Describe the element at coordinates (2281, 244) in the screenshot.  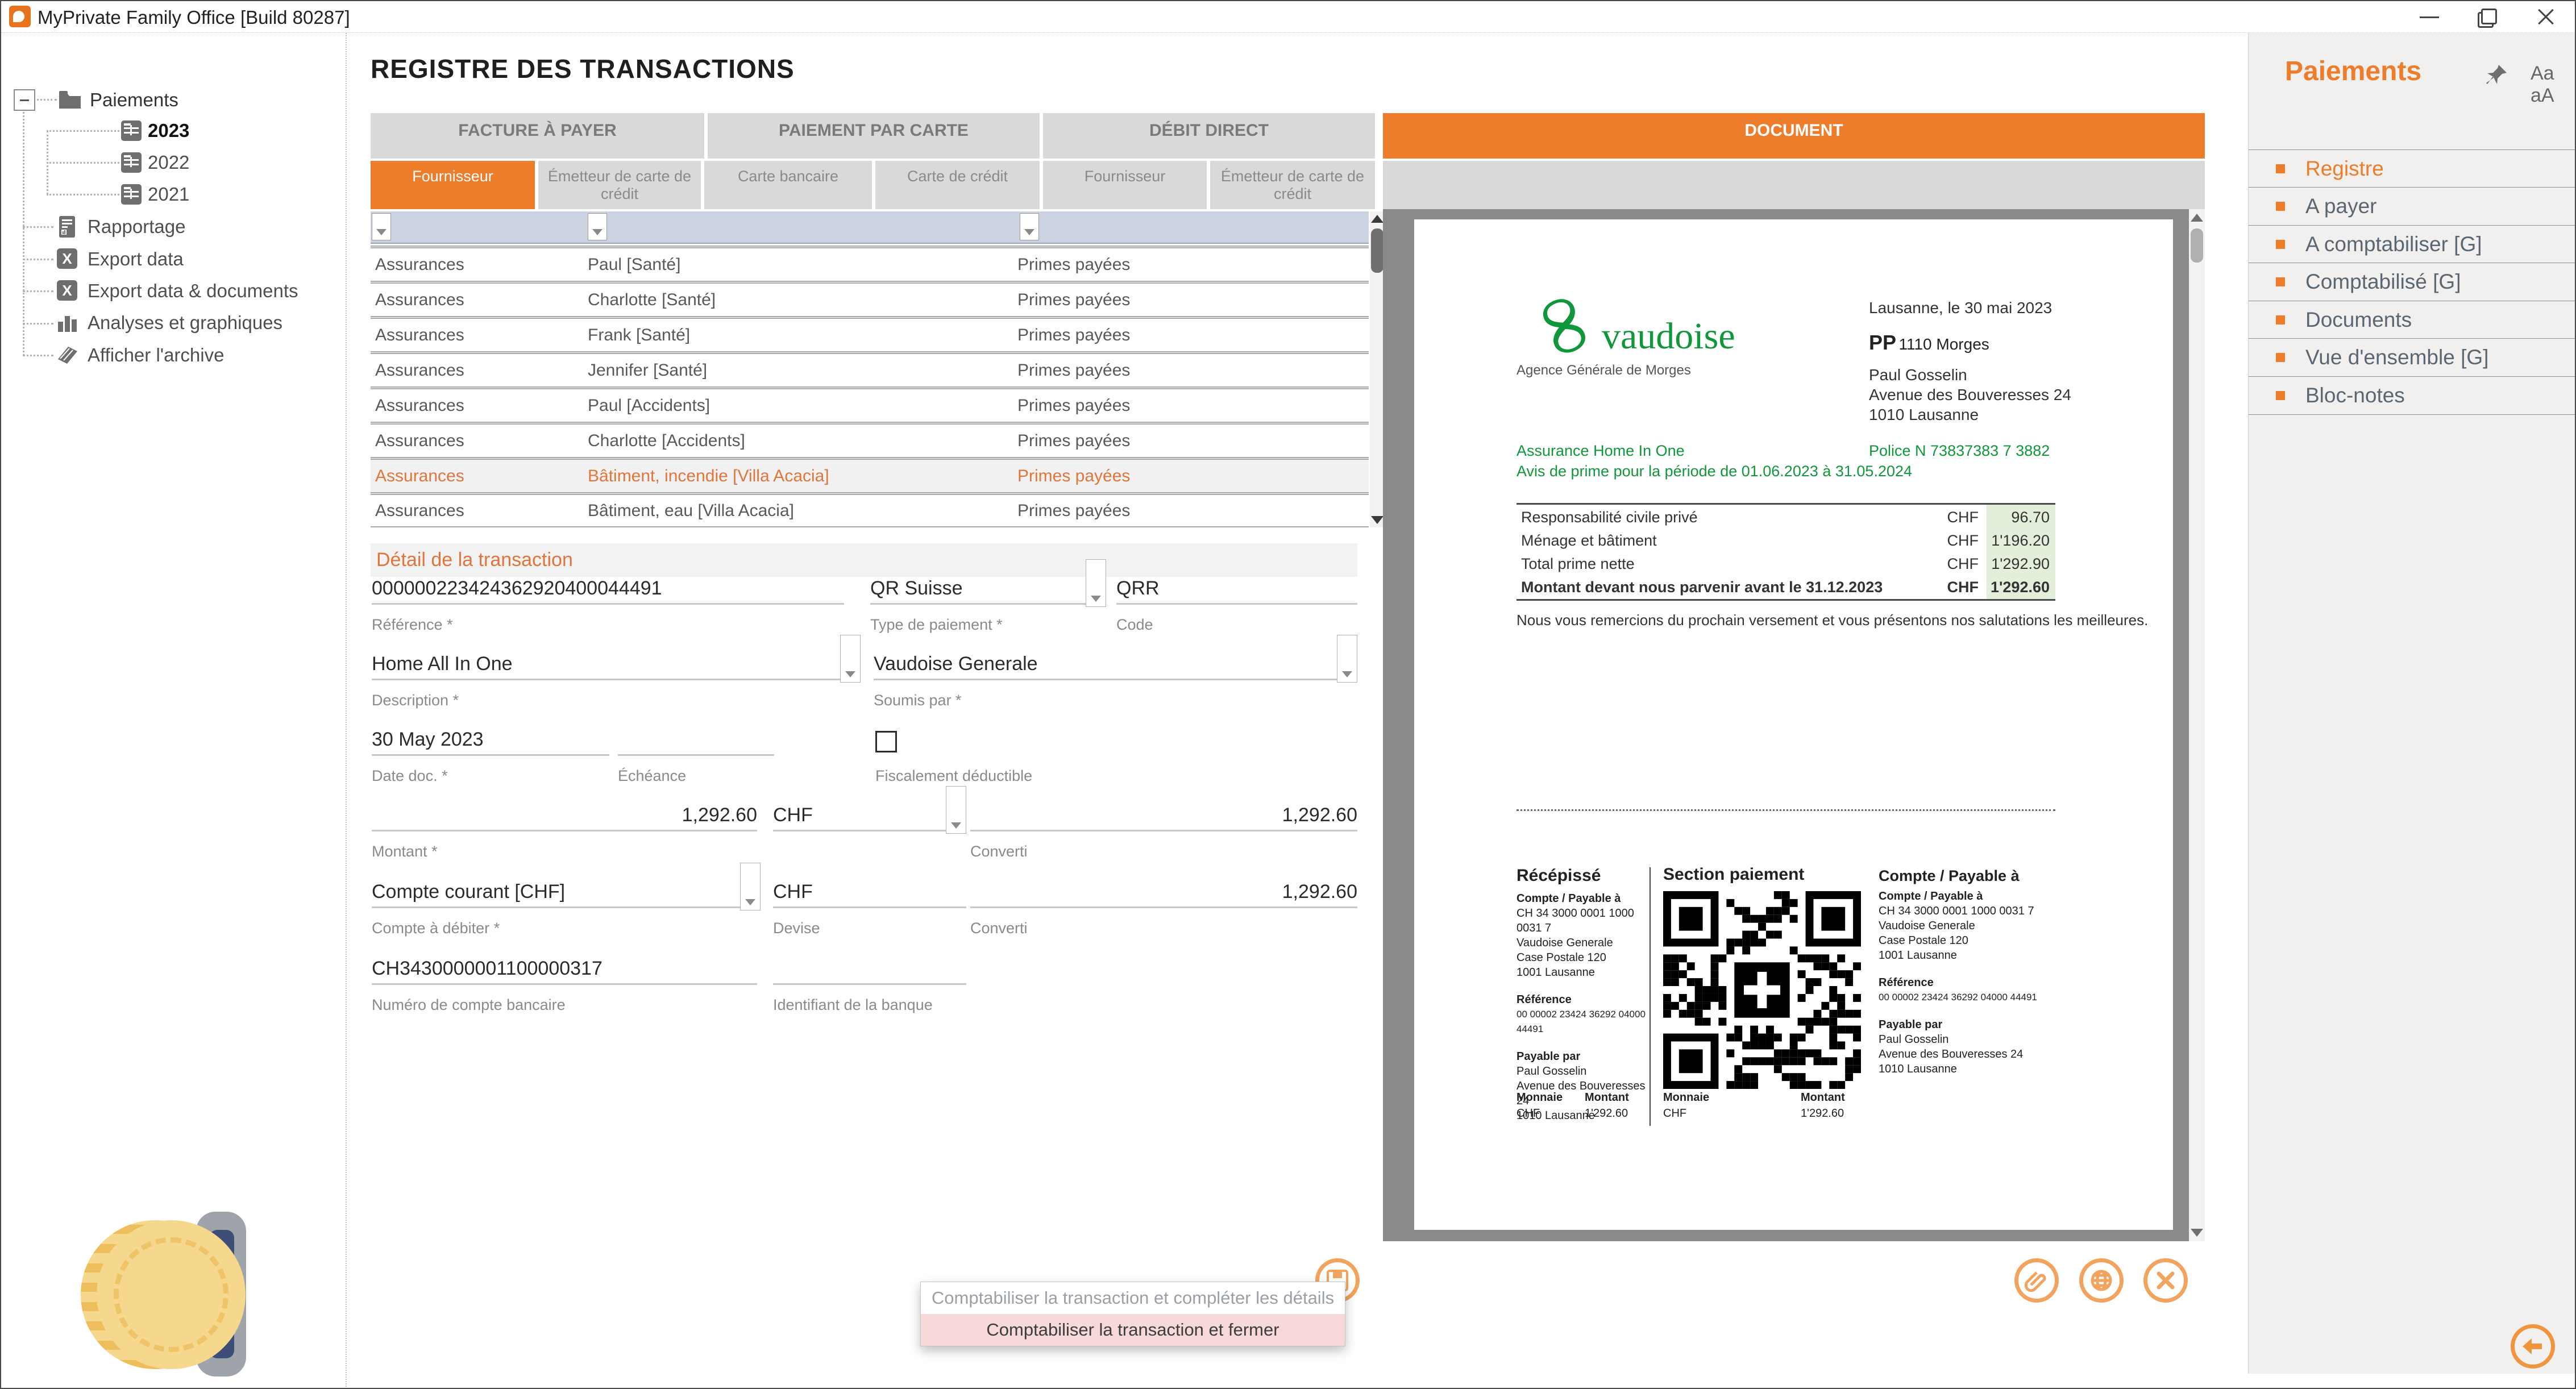
I see `bullet-icon` at that location.